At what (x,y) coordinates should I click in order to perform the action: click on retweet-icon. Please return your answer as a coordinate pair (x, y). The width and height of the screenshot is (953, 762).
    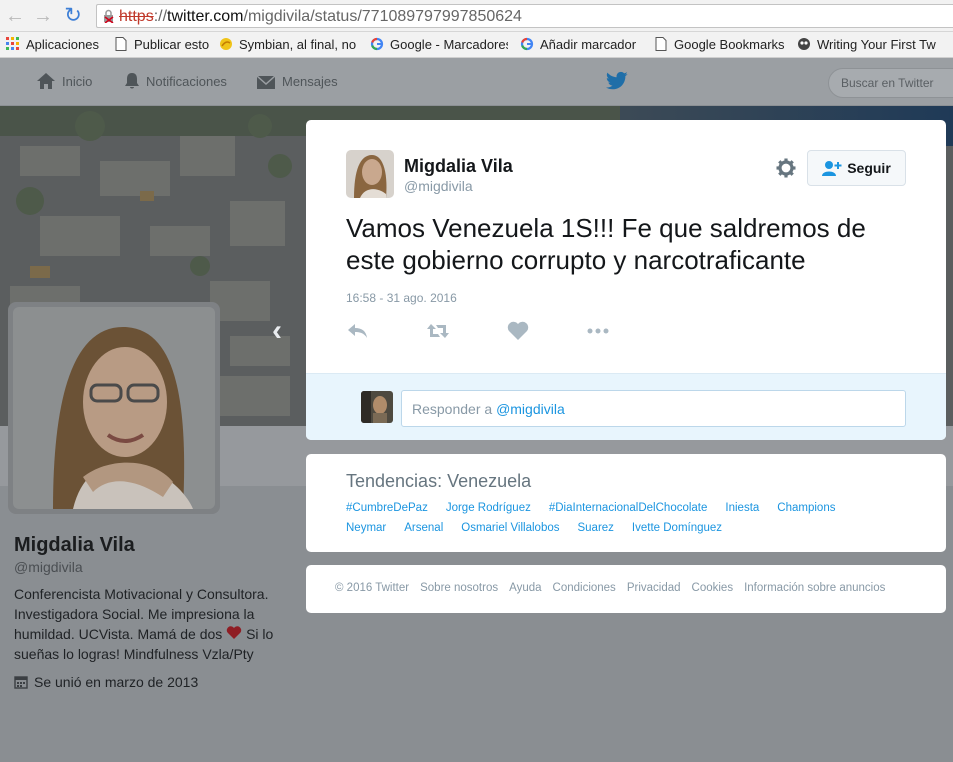
    Looking at the image, I should click on (438, 331).